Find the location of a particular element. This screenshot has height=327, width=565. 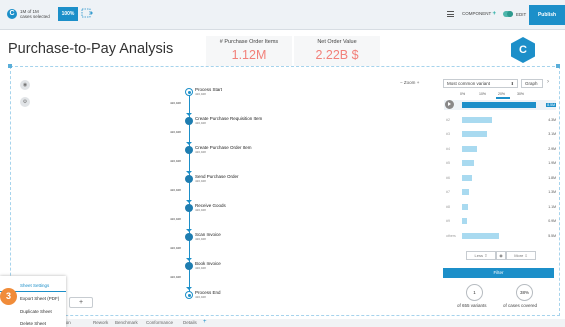

selection-percent-badge: 100% is located at coordinates (68, 14).